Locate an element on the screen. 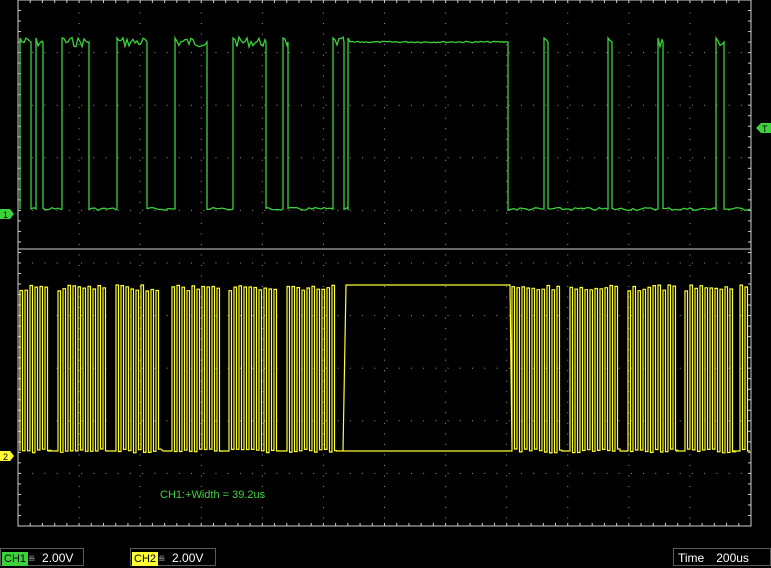 The width and height of the screenshot is (771, 568). svg-text: 2 is located at coordinates (5, 457).